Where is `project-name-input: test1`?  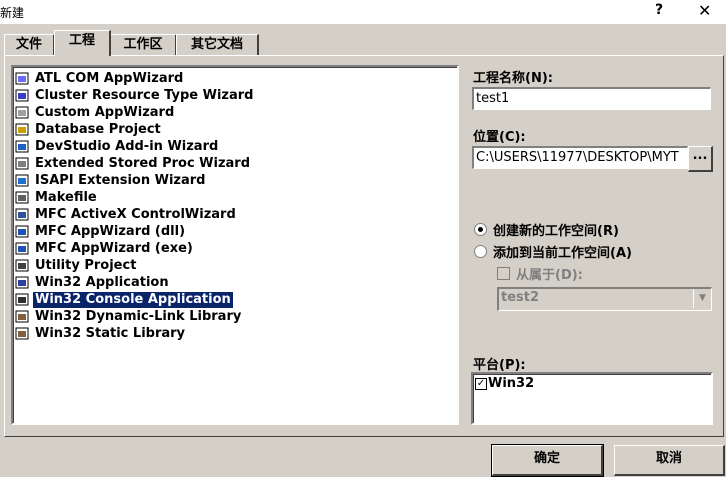
project-name-input: test1 is located at coordinates (591, 98).